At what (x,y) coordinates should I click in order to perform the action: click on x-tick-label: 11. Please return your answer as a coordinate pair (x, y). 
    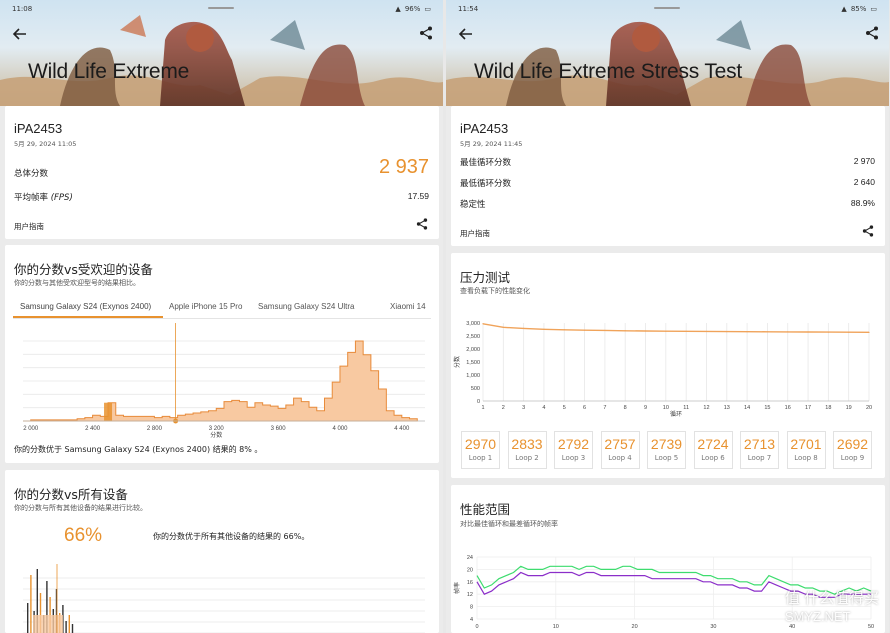
    Looking at the image, I should click on (686, 408).